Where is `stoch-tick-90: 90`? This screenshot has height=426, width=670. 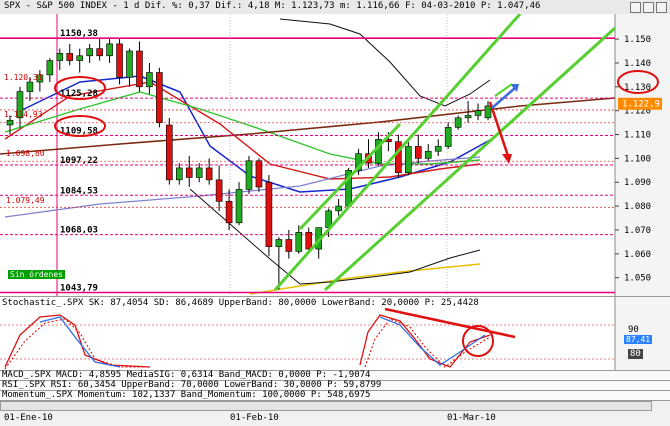
stoch-tick-90: 90 is located at coordinates (633, 330).